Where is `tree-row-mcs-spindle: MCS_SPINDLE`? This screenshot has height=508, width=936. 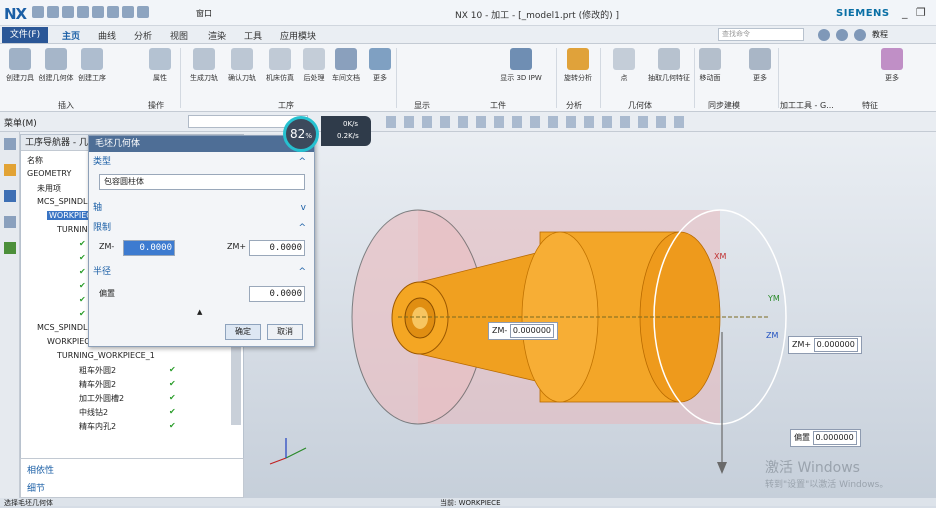 tree-row-mcs-spindle: MCS_SPINDLE is located at coordinates (64, 201).